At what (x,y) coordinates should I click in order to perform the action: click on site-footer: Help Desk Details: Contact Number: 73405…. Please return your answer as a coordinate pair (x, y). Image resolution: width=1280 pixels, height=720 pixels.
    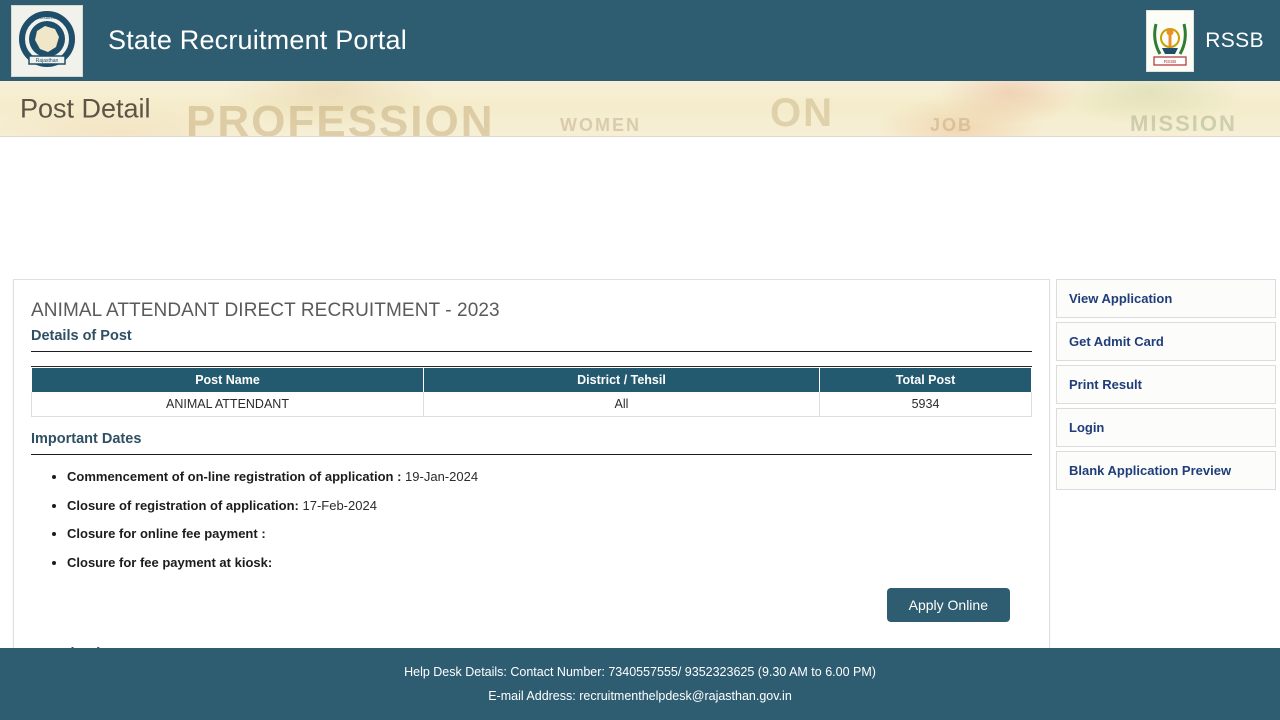
    Looking at the image, I should click on (640, 684).